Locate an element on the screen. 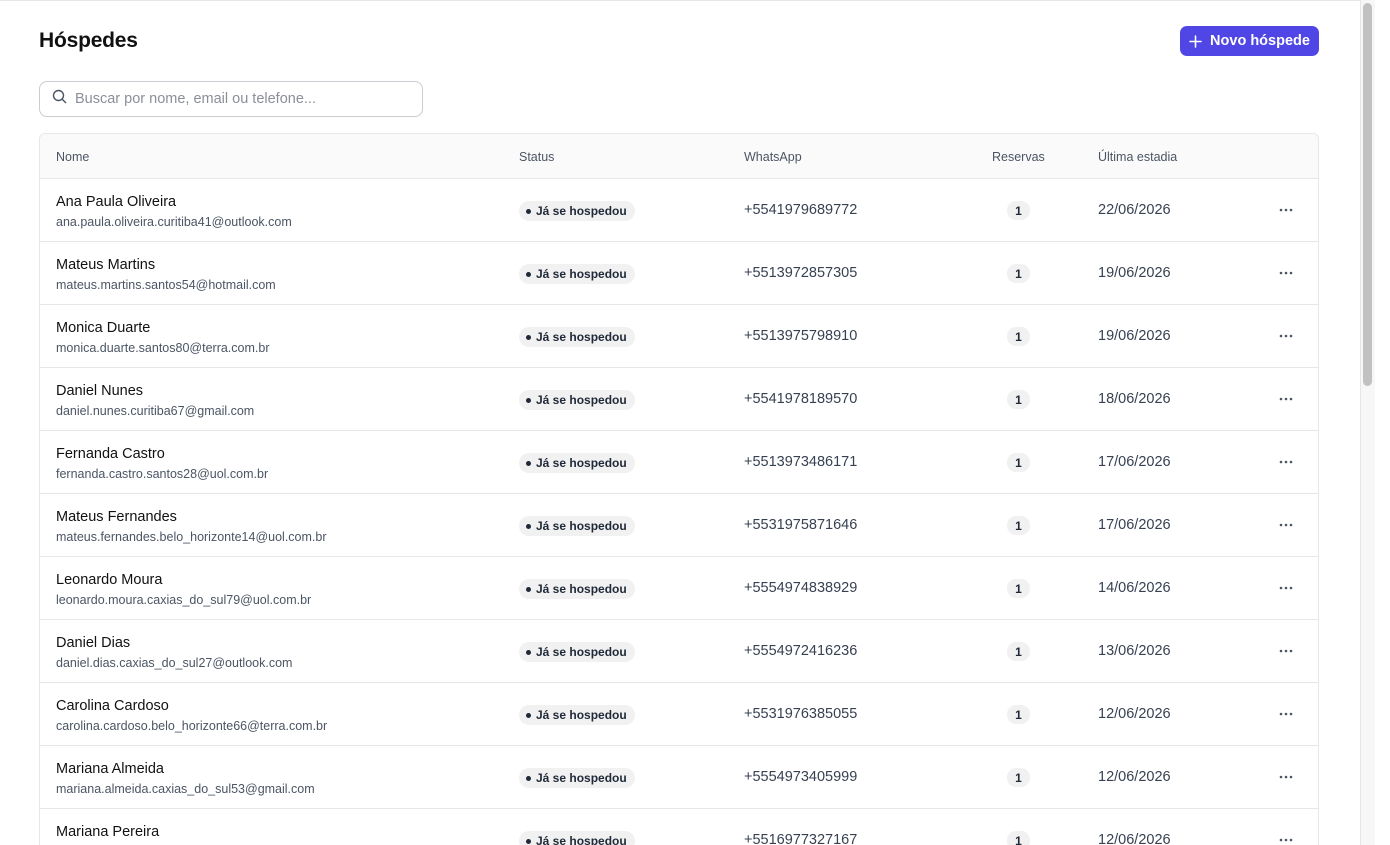 The height and width of the screenshot is (845, 1390). page-title: Hóspedes is located at coordinates (88, 40).